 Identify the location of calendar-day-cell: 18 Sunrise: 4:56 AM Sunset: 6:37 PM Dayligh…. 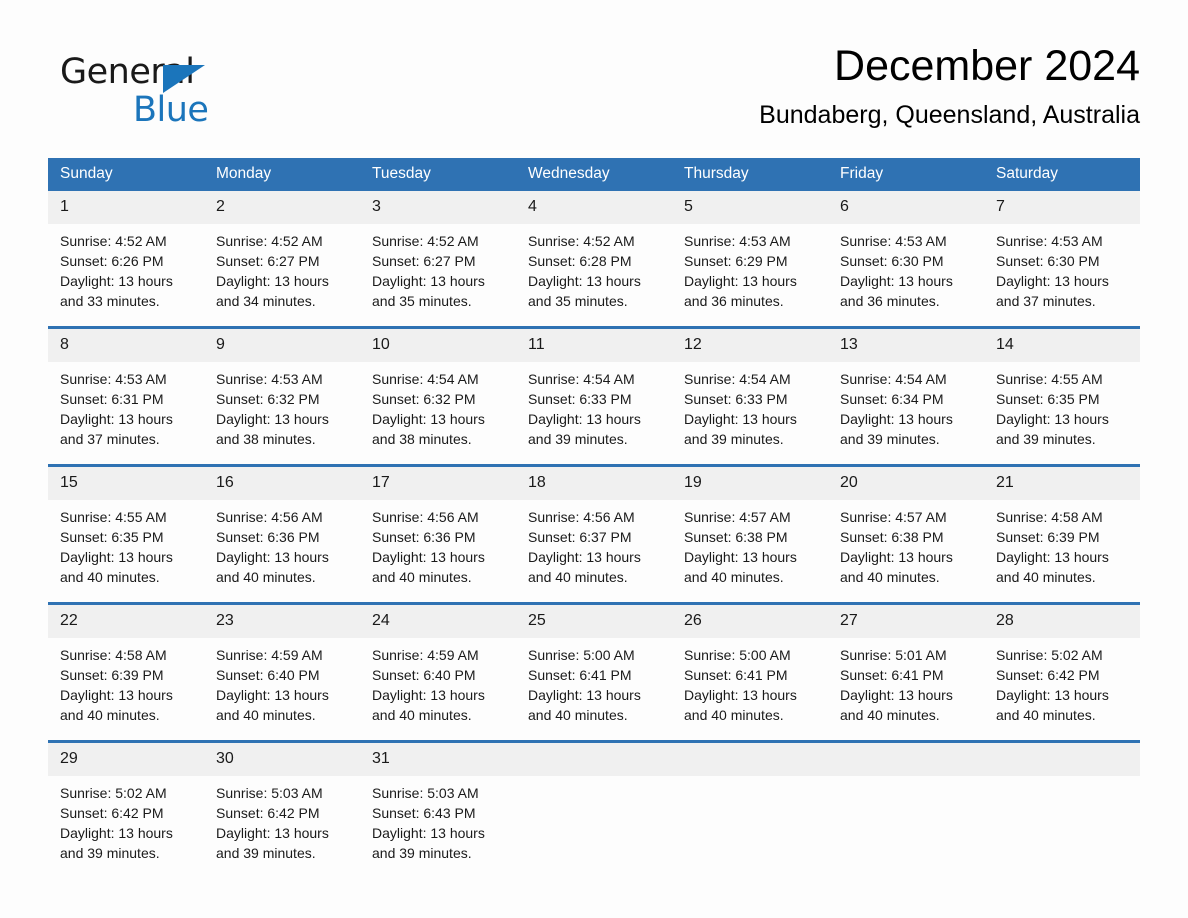
(594, 534).